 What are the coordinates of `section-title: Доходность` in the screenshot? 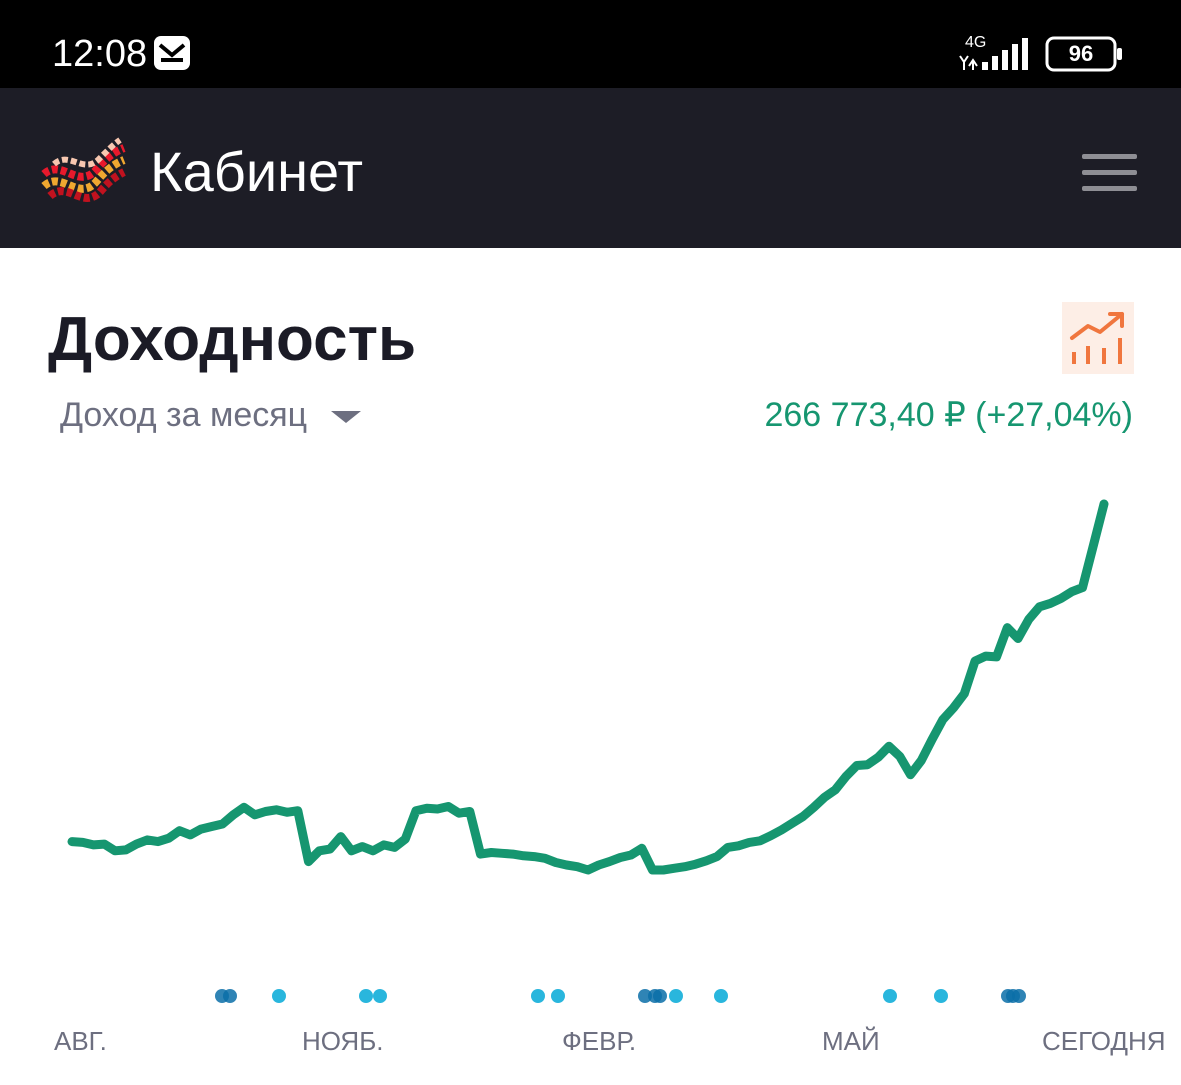 It's located at (232, 339).